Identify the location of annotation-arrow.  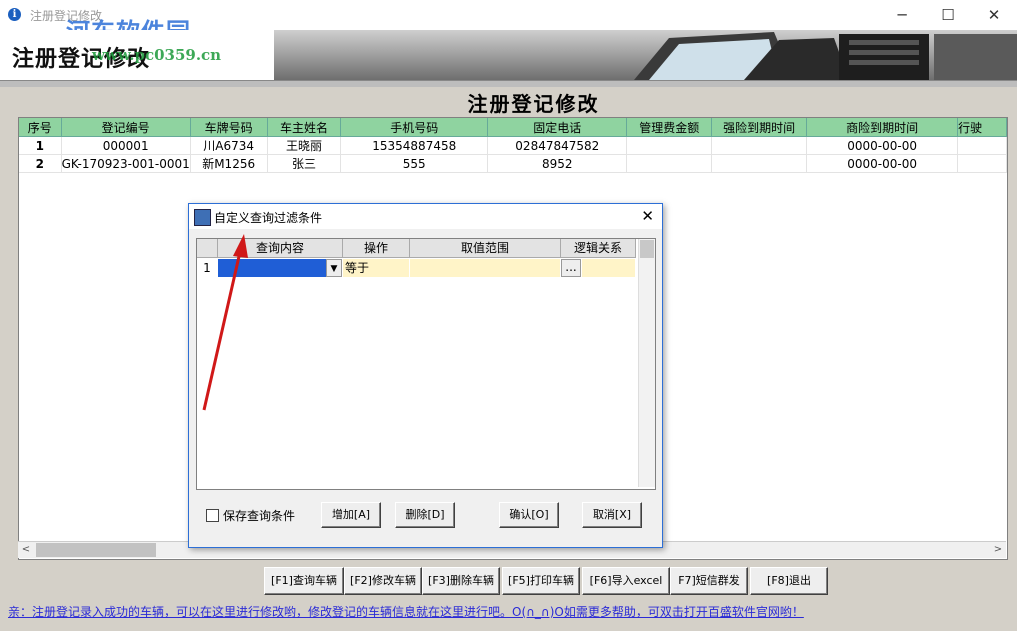
(225, 322).